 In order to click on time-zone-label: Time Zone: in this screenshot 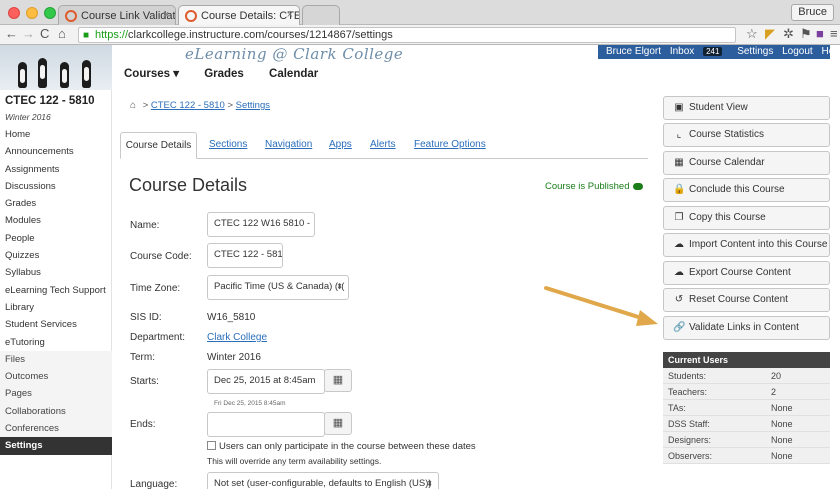, I will do `click(155, 288)`.